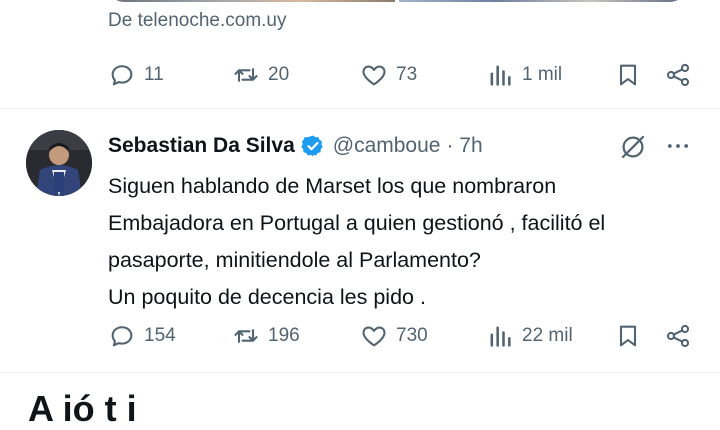 This screenshot has height=430, width=720. What do you see at coordinates (388, 75) in the screenshot?
I see `like-button: 73` at bounding box center [388, 75].